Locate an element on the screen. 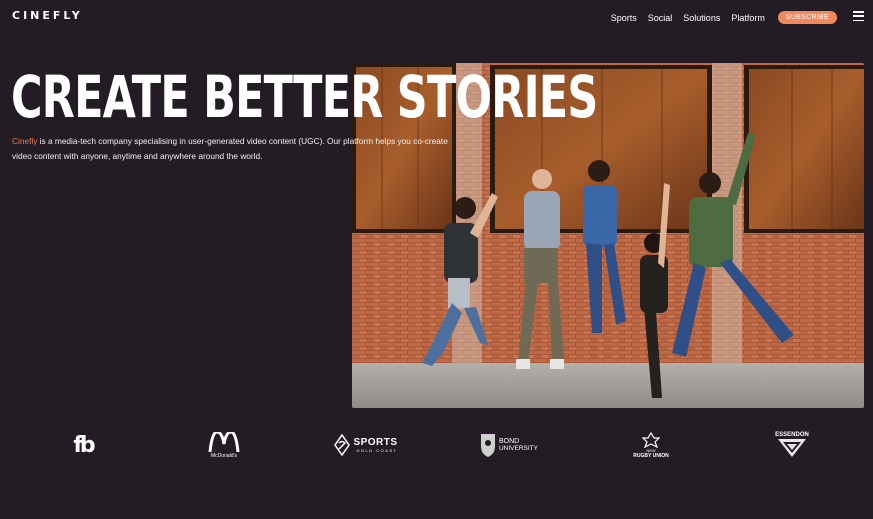 This screenshot has height=519, width=873. essendon-shield-icon is located at coordinates (792, 448).